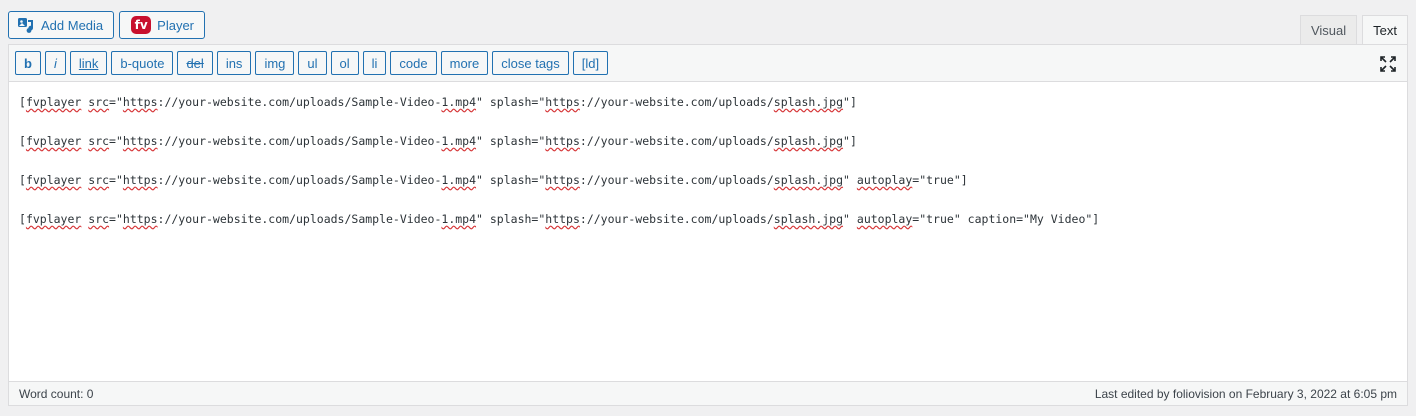 The height and width of the screenshot is (416, 1416). What do you see at coordinates (55, 63) in the screenshot?
I see `qt-italic-button: i` at bounding box center [55, 63].